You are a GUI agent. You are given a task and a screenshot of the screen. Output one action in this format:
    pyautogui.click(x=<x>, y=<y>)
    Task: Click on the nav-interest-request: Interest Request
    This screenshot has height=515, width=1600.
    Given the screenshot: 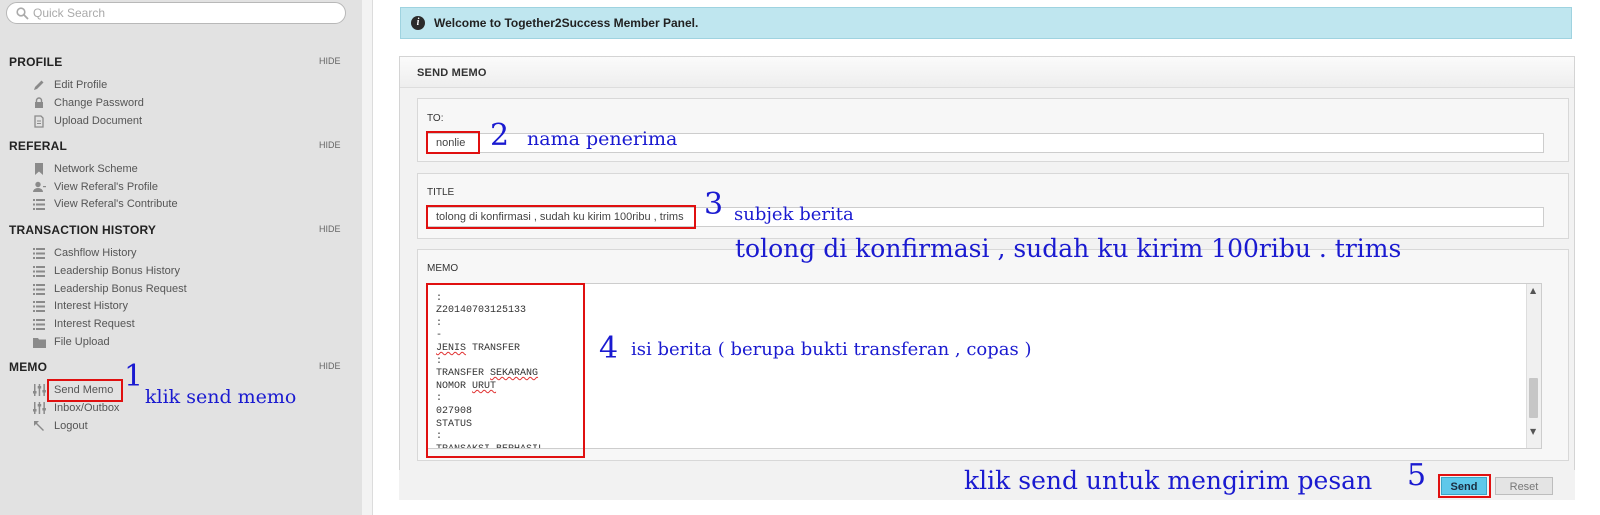 What is the action you would take?
    pyautogui.click(x=83, y=324)
    